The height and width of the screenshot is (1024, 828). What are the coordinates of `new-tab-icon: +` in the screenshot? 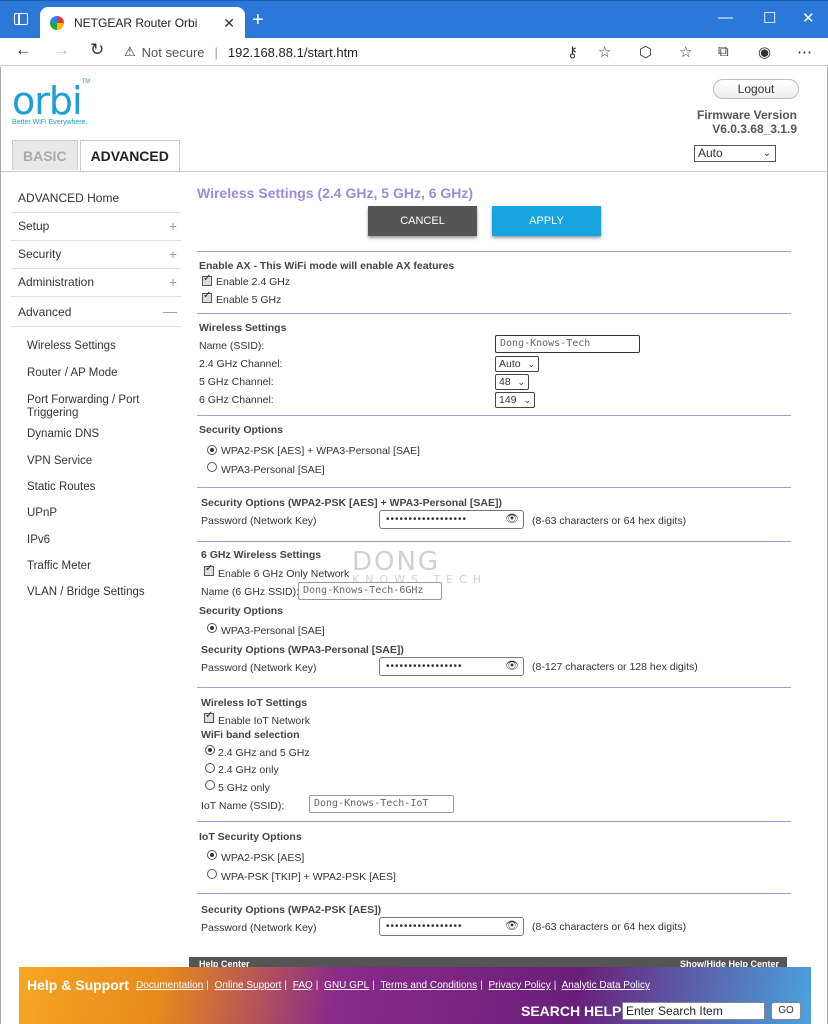 It's located at (258, 20).